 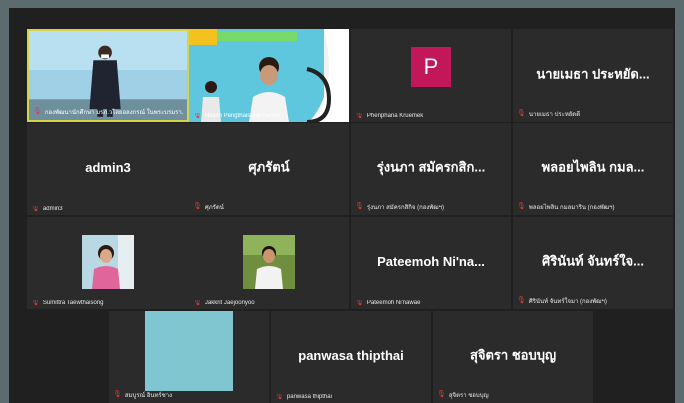 I want to click on participant-display-name: admin3, so click(x=108, y=167).